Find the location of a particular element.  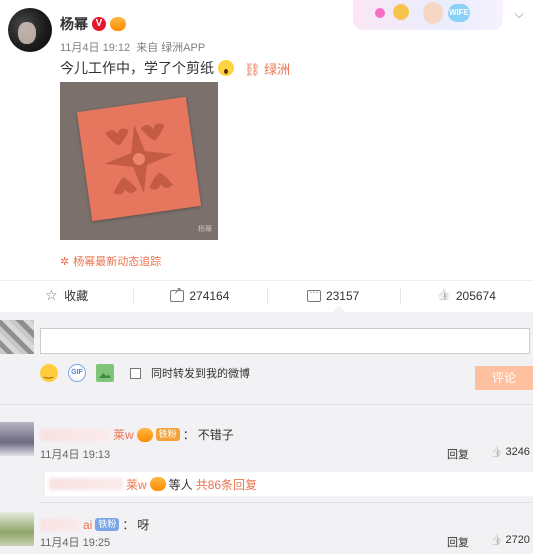

author-name: 杨幂 is located at coordinates (74, 24).